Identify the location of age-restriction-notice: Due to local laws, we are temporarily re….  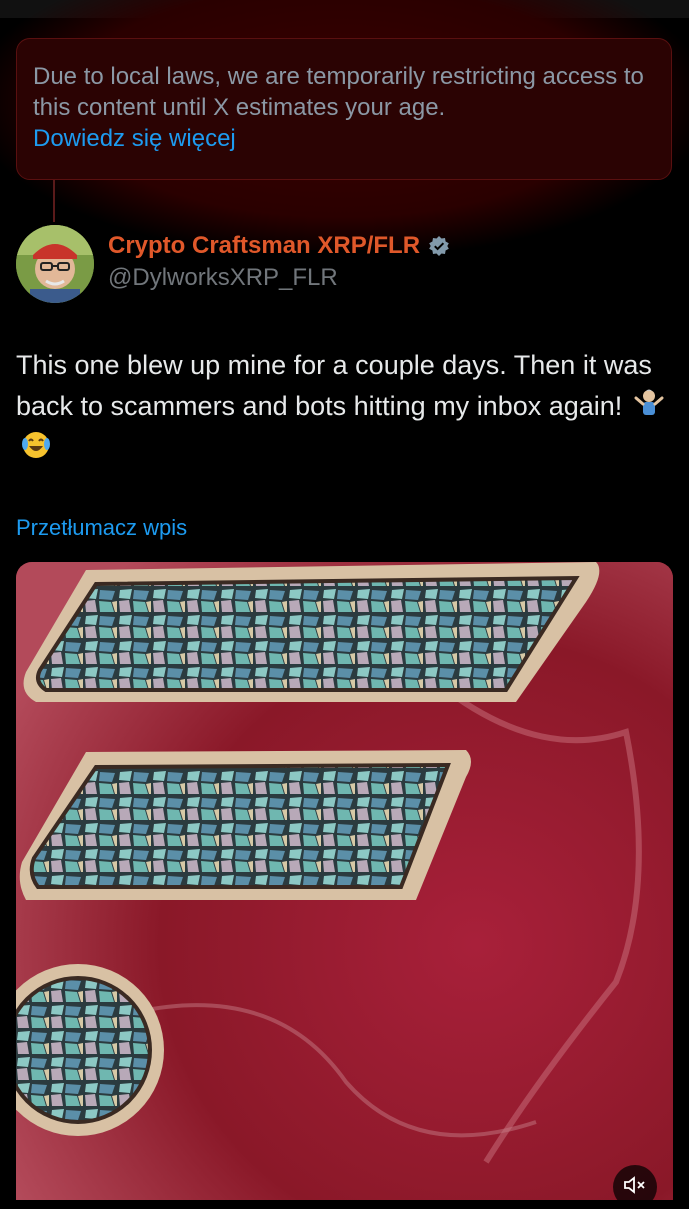
(344, 109).